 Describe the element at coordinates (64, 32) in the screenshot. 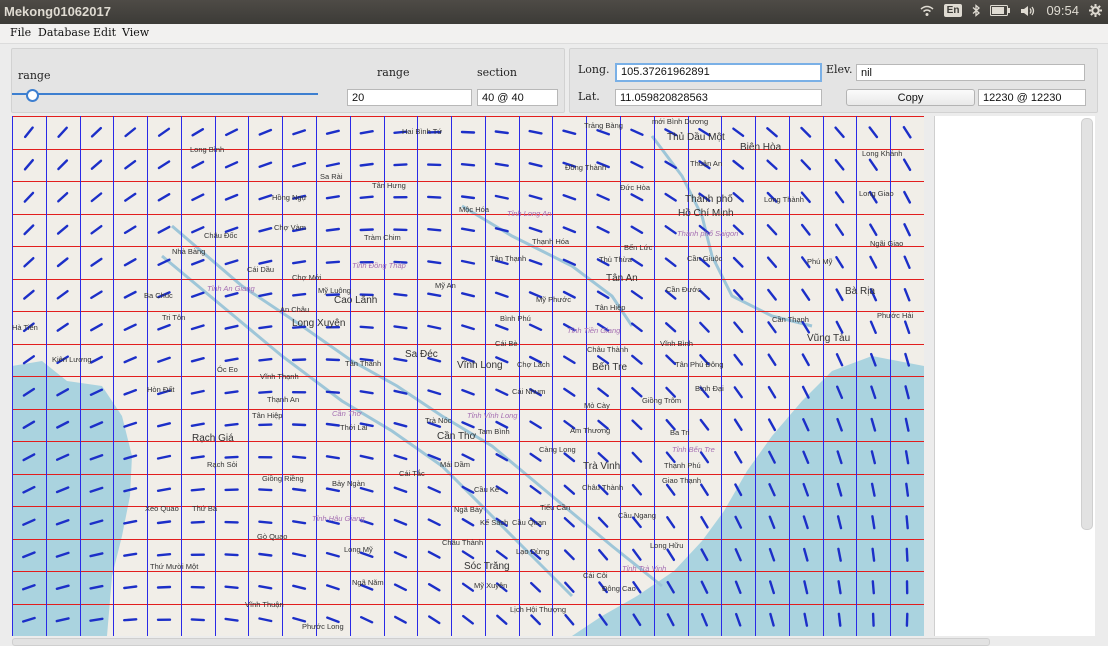

I see `menu-database: Database` at that location.